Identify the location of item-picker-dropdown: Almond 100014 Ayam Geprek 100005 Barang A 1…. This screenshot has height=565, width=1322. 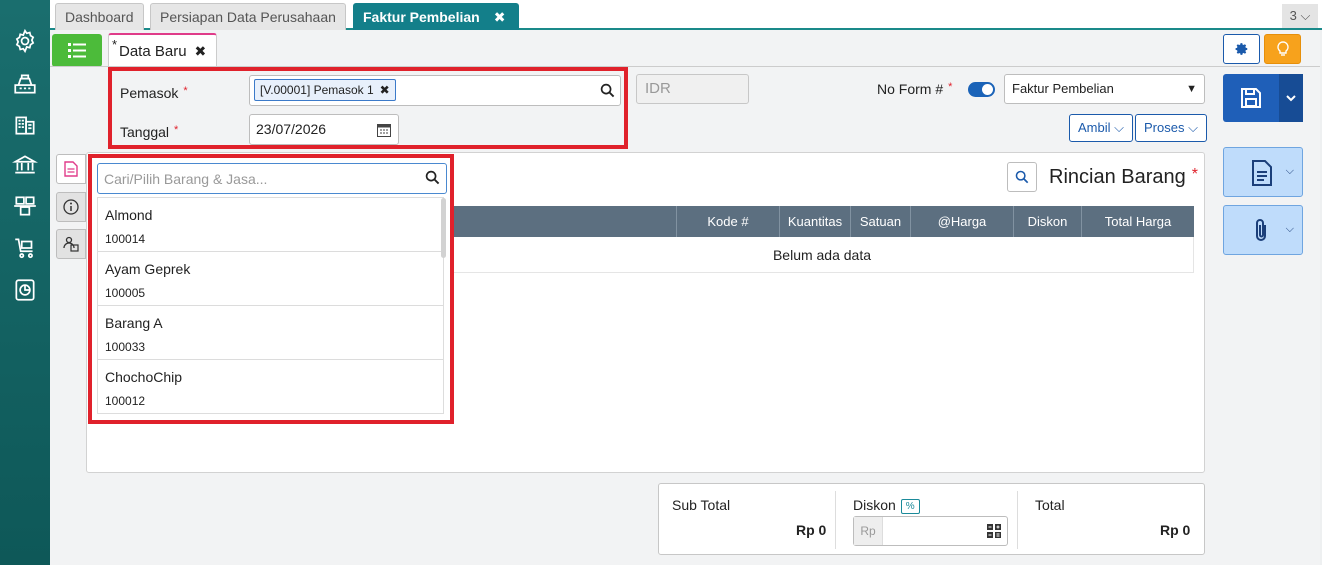
(271, 289).